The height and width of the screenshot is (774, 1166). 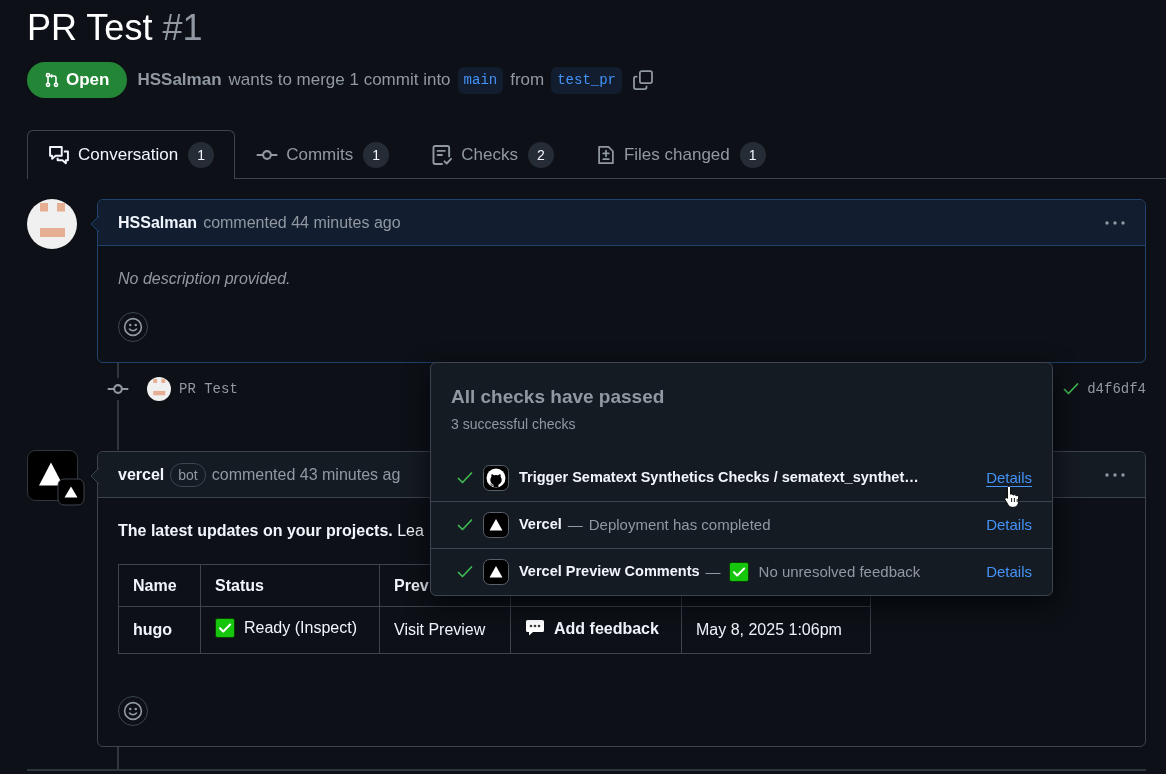 What do you see at coordinates (513, 424) in the screenshot?
I see `popover-subtitle: 3 successful checks` at bounding box center [513, 424].